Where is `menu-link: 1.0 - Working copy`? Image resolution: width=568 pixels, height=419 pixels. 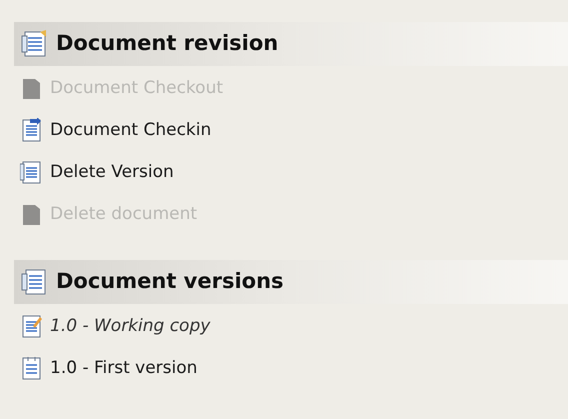 menu-link: 1.0 - Working copy is located at coordinates (130, 327).